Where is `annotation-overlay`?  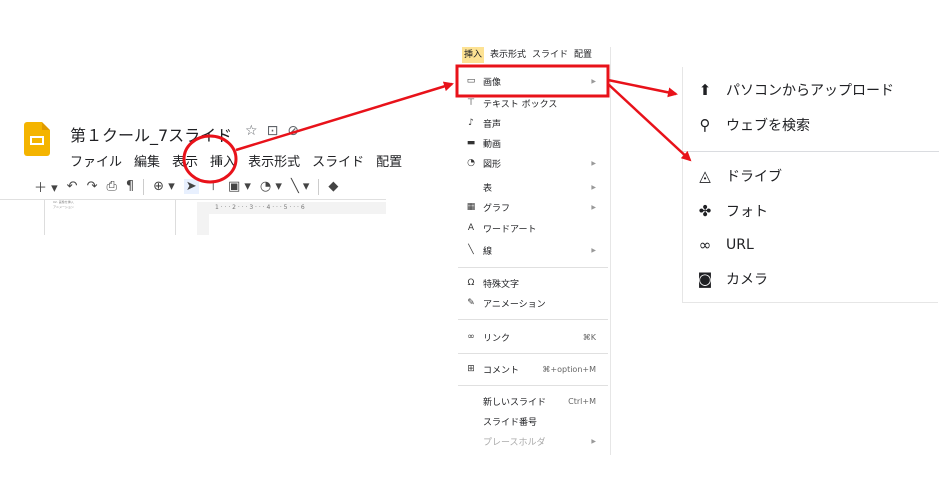 annotation-overlay is located at coordinates (437, 124).